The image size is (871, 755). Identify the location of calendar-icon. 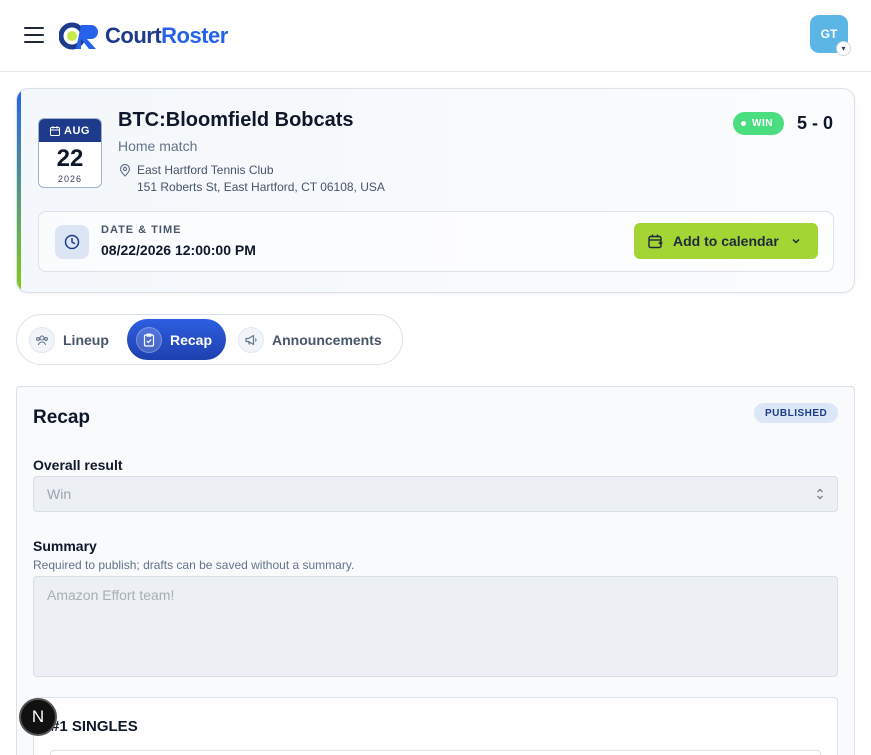
(55, 130).